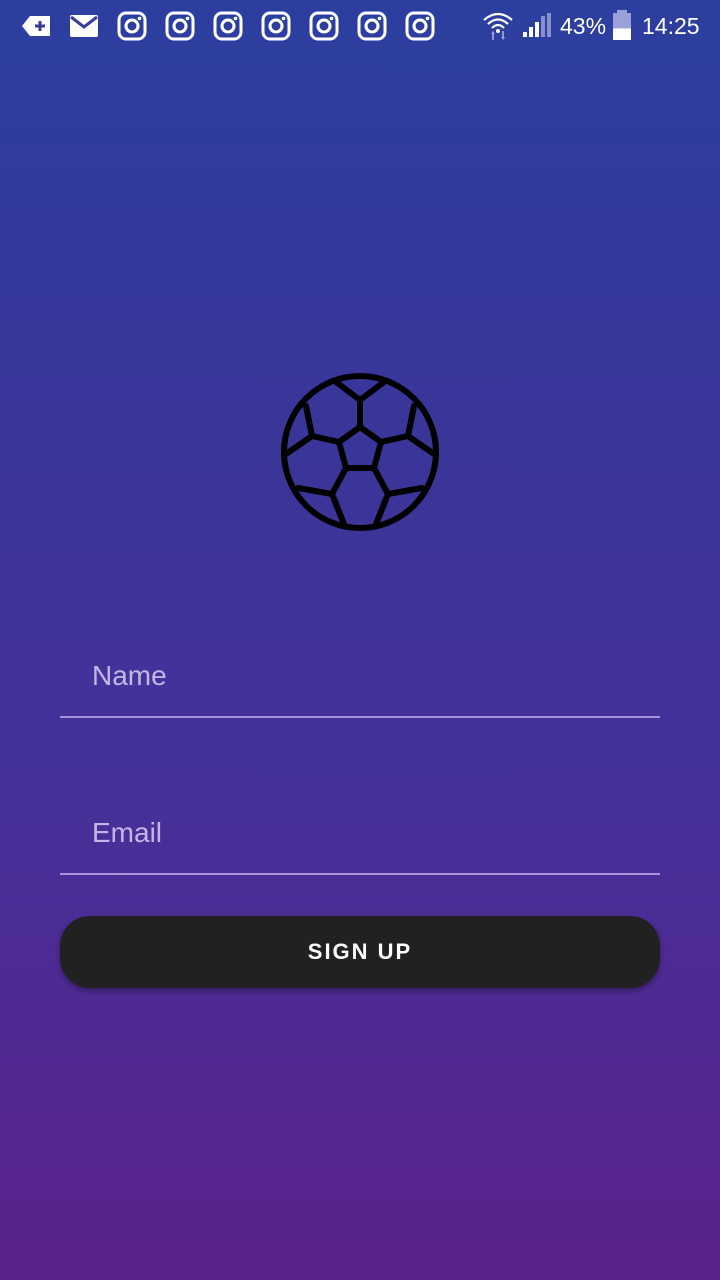  I want to click on battery-icon, so click(622, 26).